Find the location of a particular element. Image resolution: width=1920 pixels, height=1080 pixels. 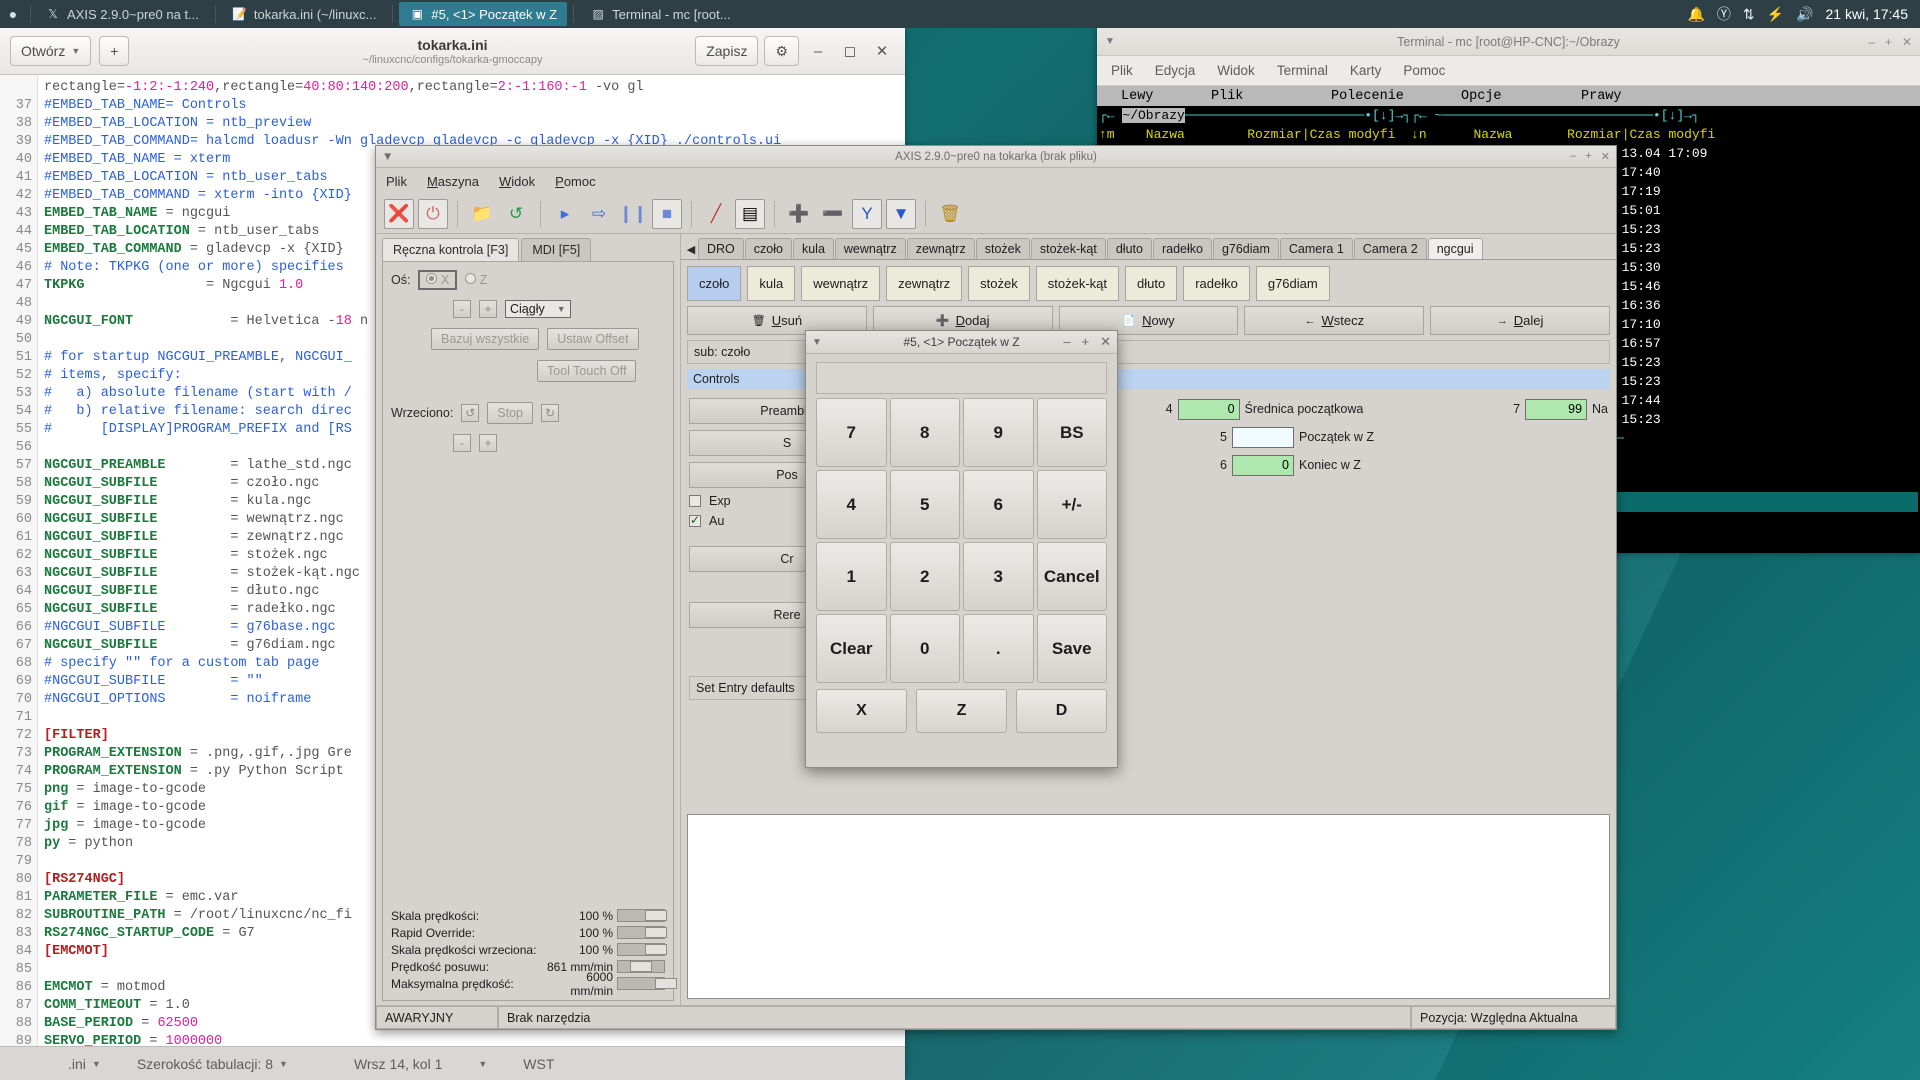

maximize-icon: ◻ is located at coordinates (850, 51).